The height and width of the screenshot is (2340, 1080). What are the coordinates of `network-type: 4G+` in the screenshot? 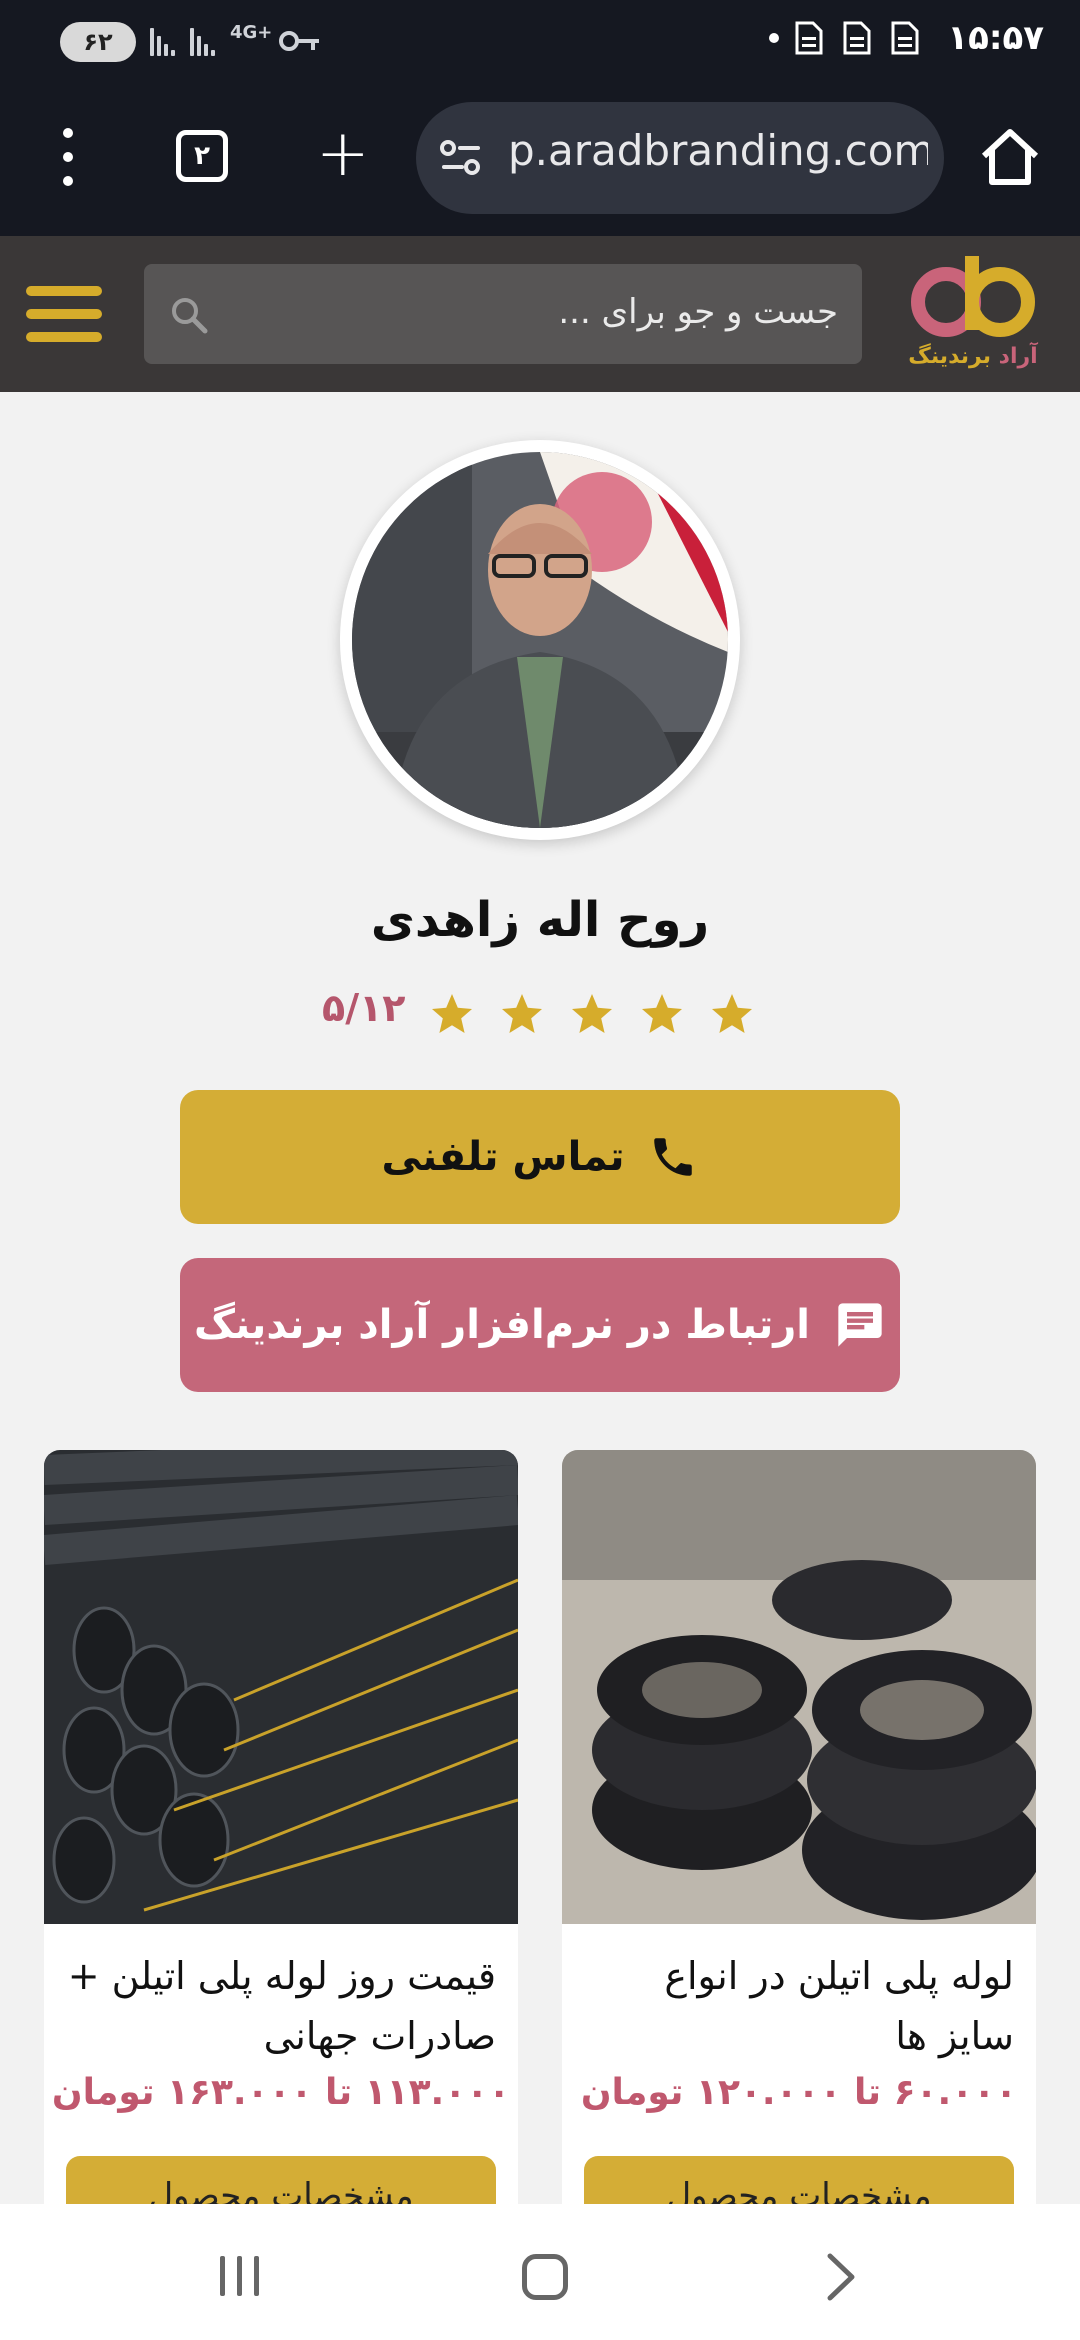 It's located at (251, 32).